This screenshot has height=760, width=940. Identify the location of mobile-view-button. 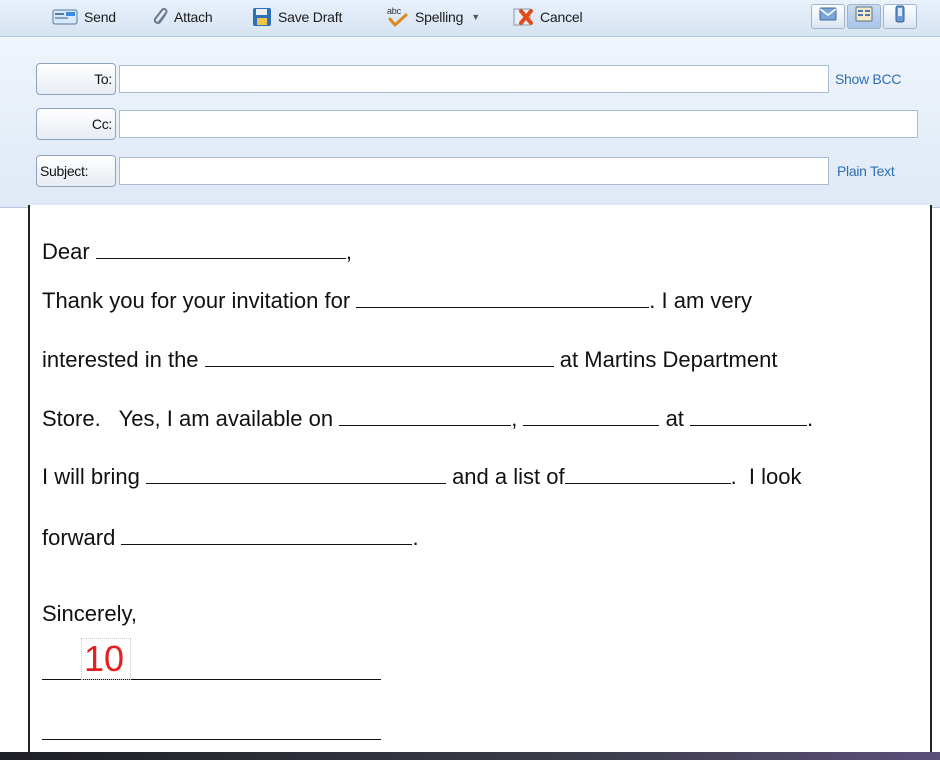
(900, 16).